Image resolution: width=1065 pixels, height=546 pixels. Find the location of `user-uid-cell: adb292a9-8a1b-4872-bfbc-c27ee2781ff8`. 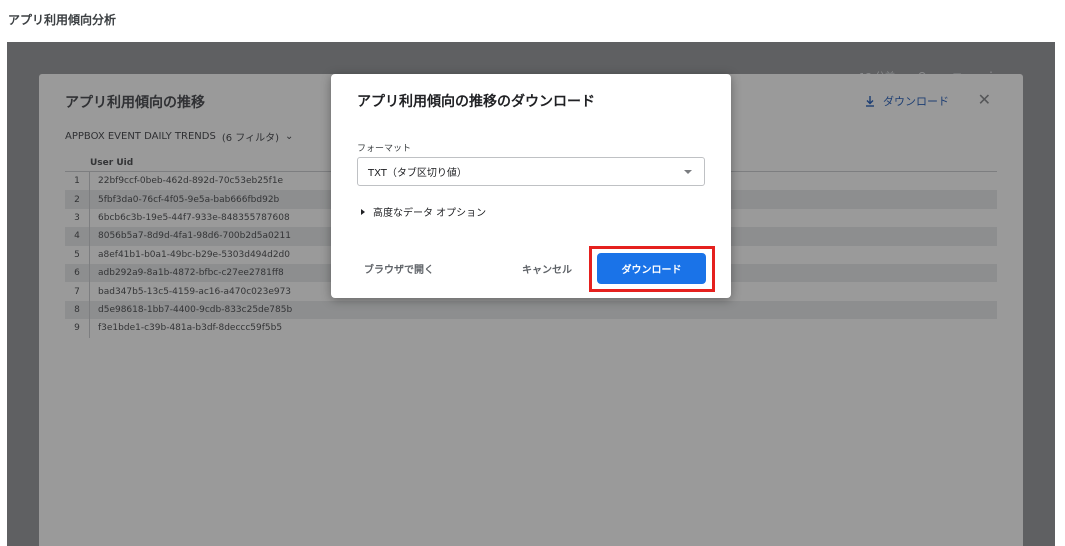

user-uid-cell: adb292a9-8a1b-4872-bfbc-c27ee2781ff8 is located at coordinates (191, 273).